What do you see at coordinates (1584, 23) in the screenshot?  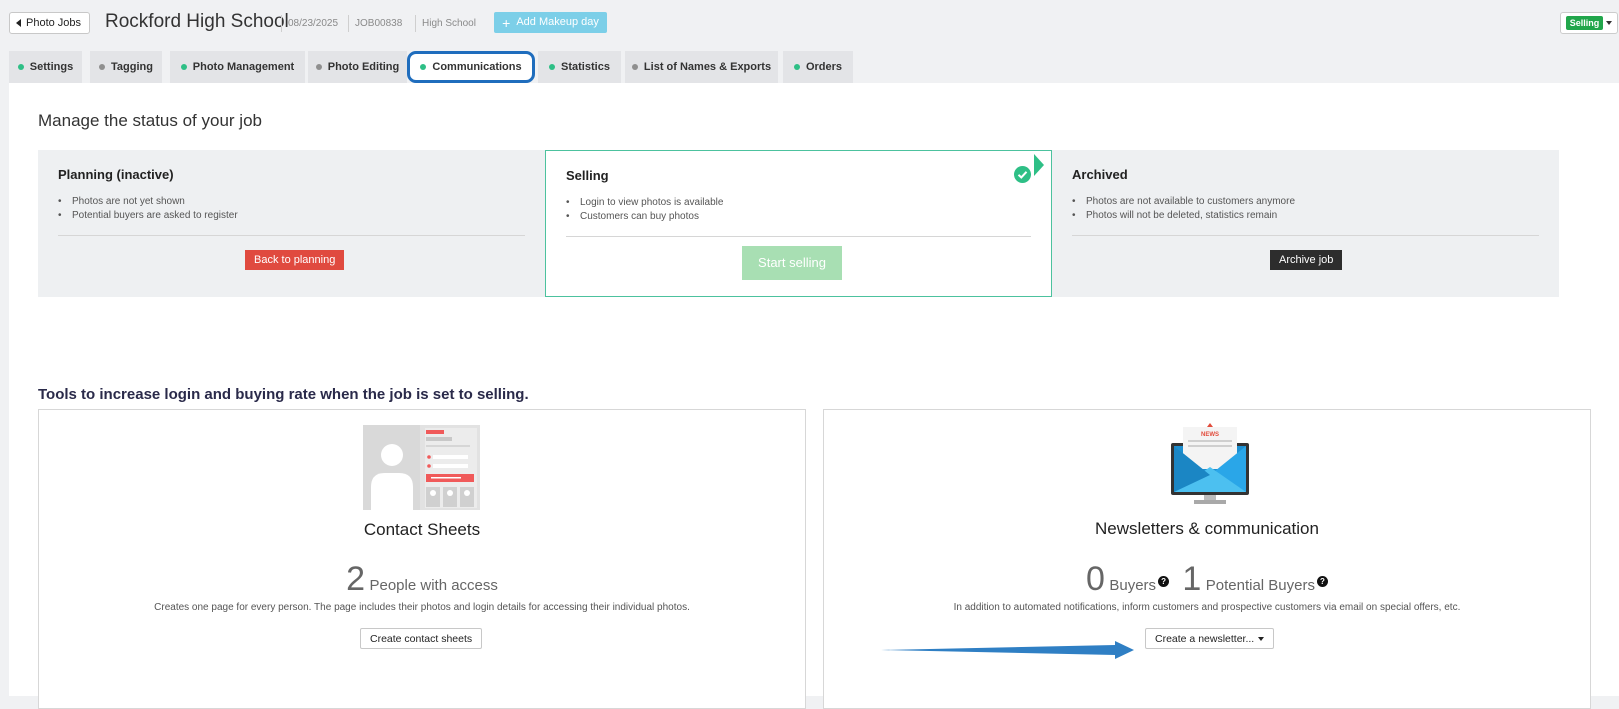 I see `status-badge: Selling` at bounding box center [1584, 23].